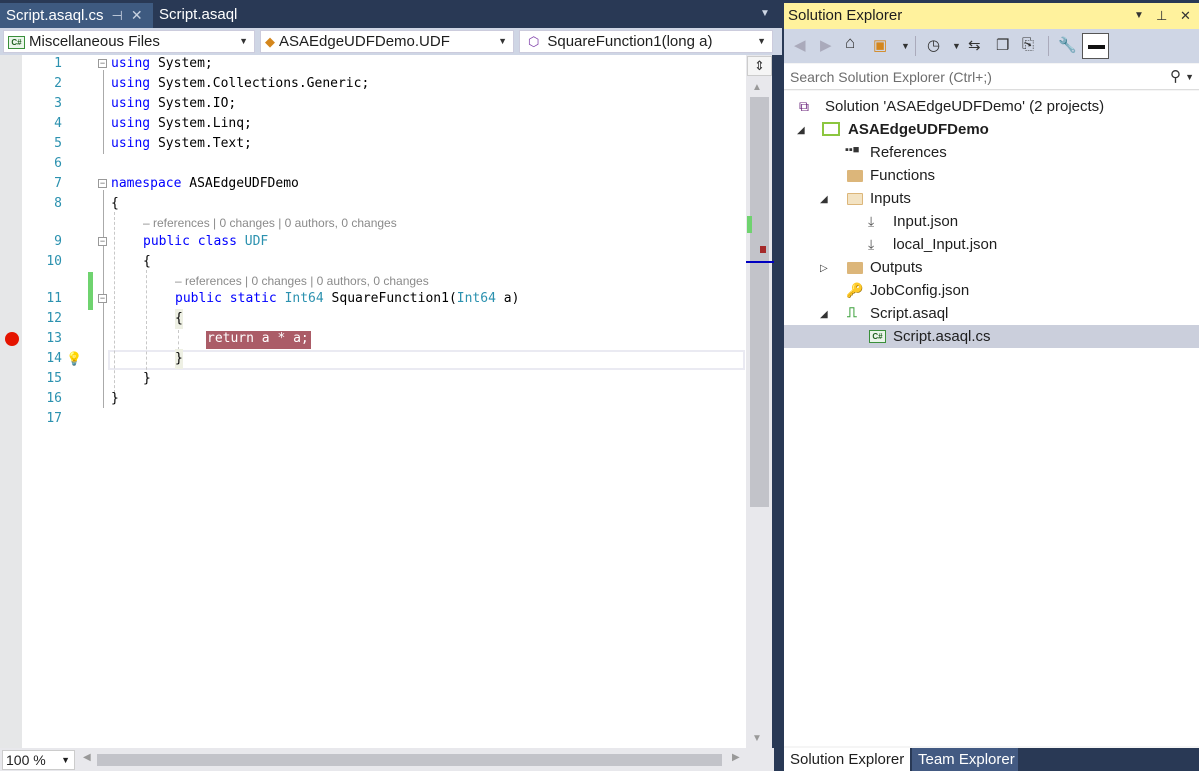 The width and height of the screenshot is (1199, 771). Describe the element at coordinates (646, 41) in the screenshot. I see `member-dropdown: ⬡ SquareFunction1(long a) ▼` at that location.